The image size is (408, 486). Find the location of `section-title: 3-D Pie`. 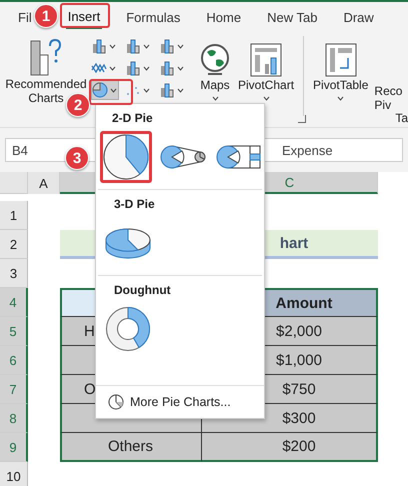

section-title: 3-D Pie is located at coordinates (134, 204).